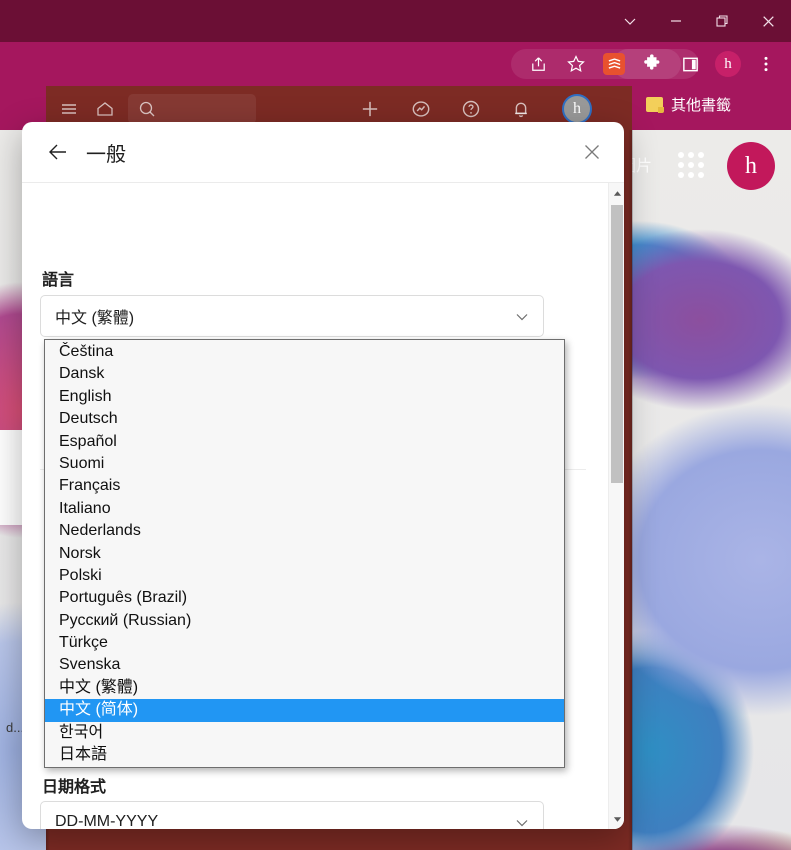 The image size is (791, 850). What do you see at coordinates (304, 509) in the screenshot?
I see `language-option: Italiano` at bounding box center [304, 509].